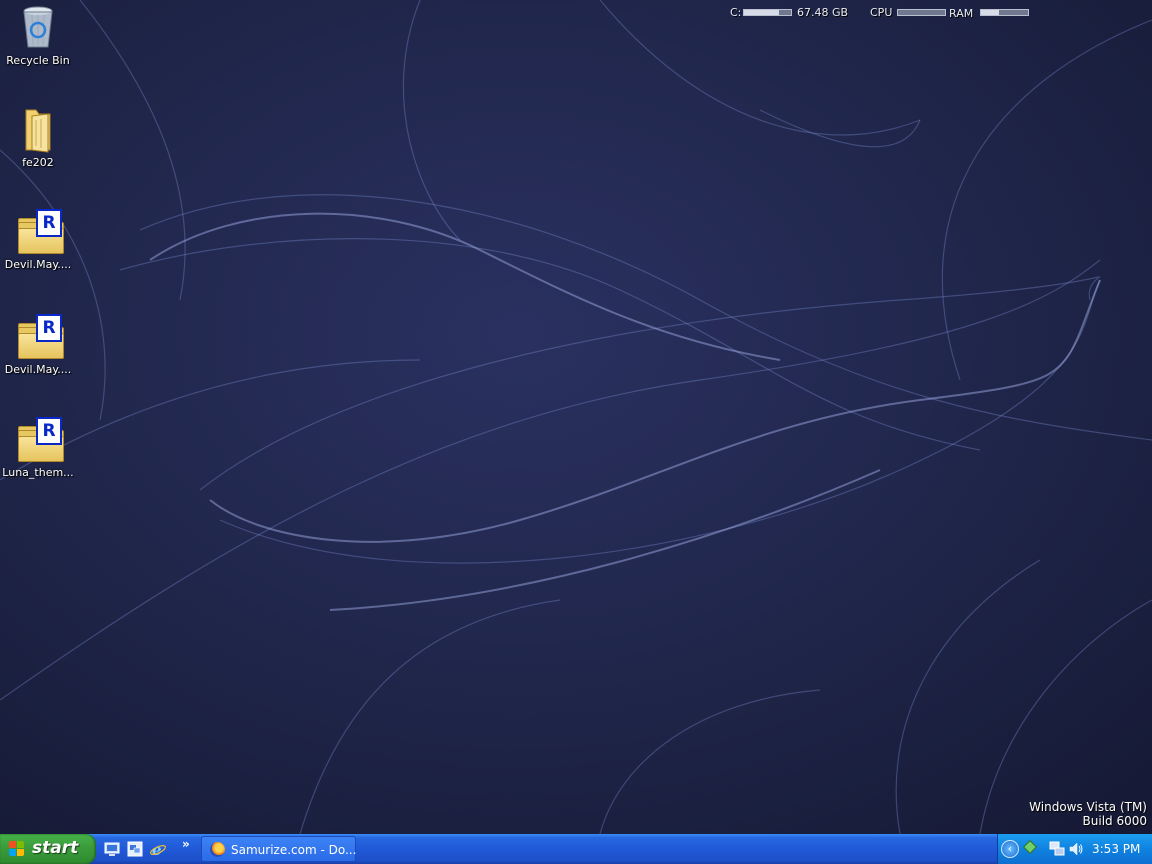 The height and width of the screenshot is (864, 1152). Describe the element at coordinates (1116, 849) in the screenshot. I see `clock: 3:53 PM` at that location.